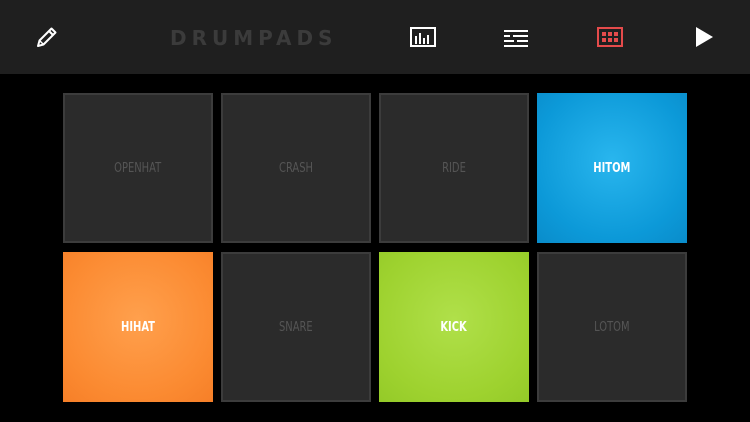 The width and height of the screenshot is (750, 422). What do you see at coordinates (423, 37) in the screenshot?
I see `mixer-icon` at bounding box center [423, 37].